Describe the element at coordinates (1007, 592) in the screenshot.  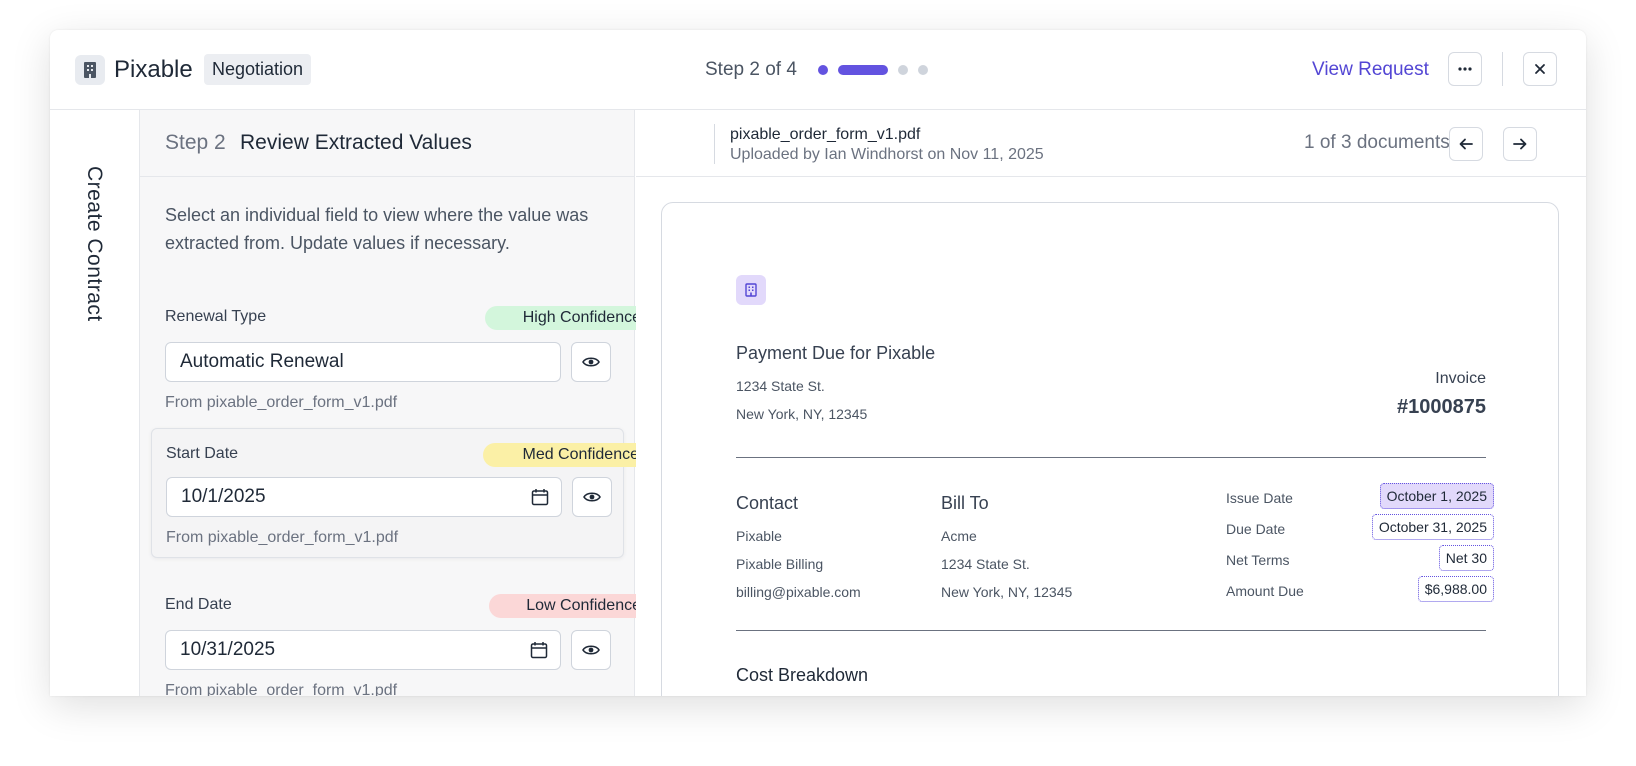
I see `bill-to-line: New York, NY, 12345` at that location.